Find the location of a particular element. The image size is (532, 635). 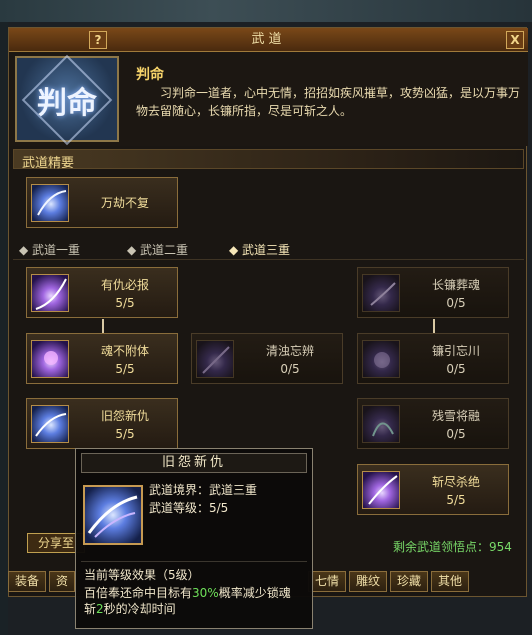

effect-text: 概率减少锁魂 is located at coordinates (254, 593).